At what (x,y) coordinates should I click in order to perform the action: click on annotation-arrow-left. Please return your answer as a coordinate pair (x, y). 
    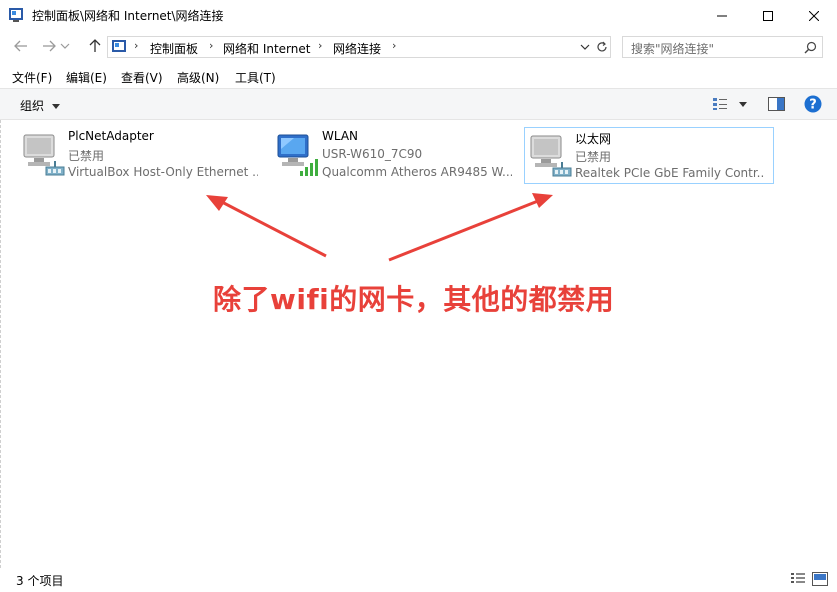
    Looking at the image, I should click on (273, 228).